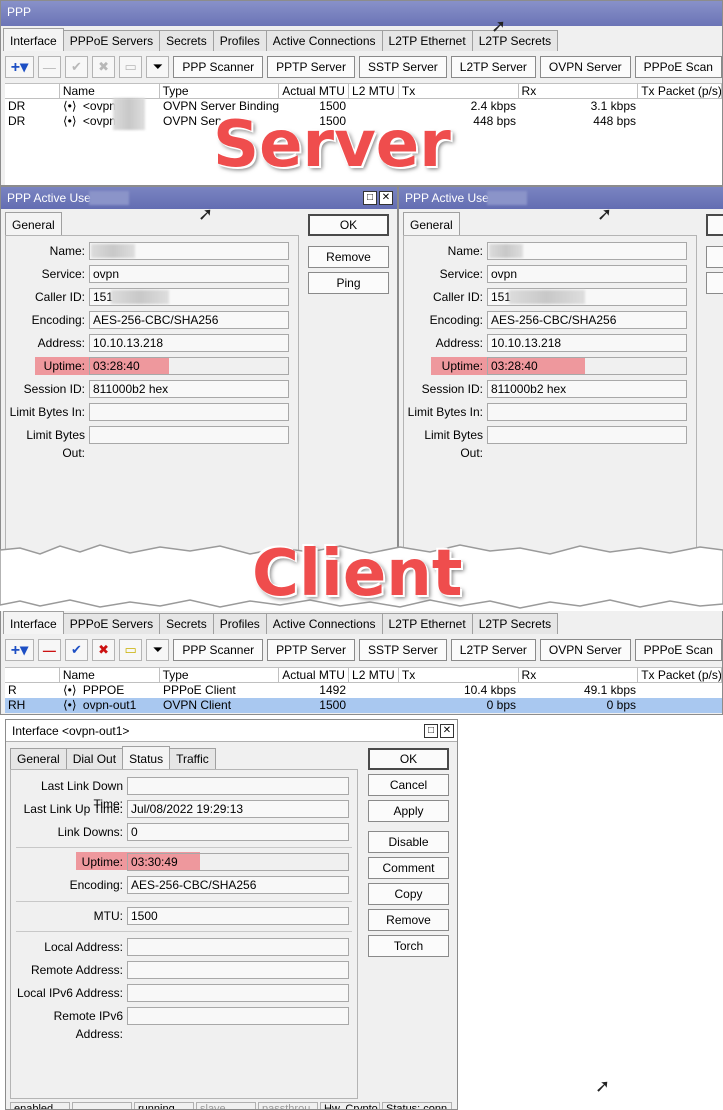 This screenshot has height=1110, width=723. Describe the element at coordinates (238, 809) in the screenshot. I see `last-link-up-field: Jul/08/2022 19:29:13` at that location.